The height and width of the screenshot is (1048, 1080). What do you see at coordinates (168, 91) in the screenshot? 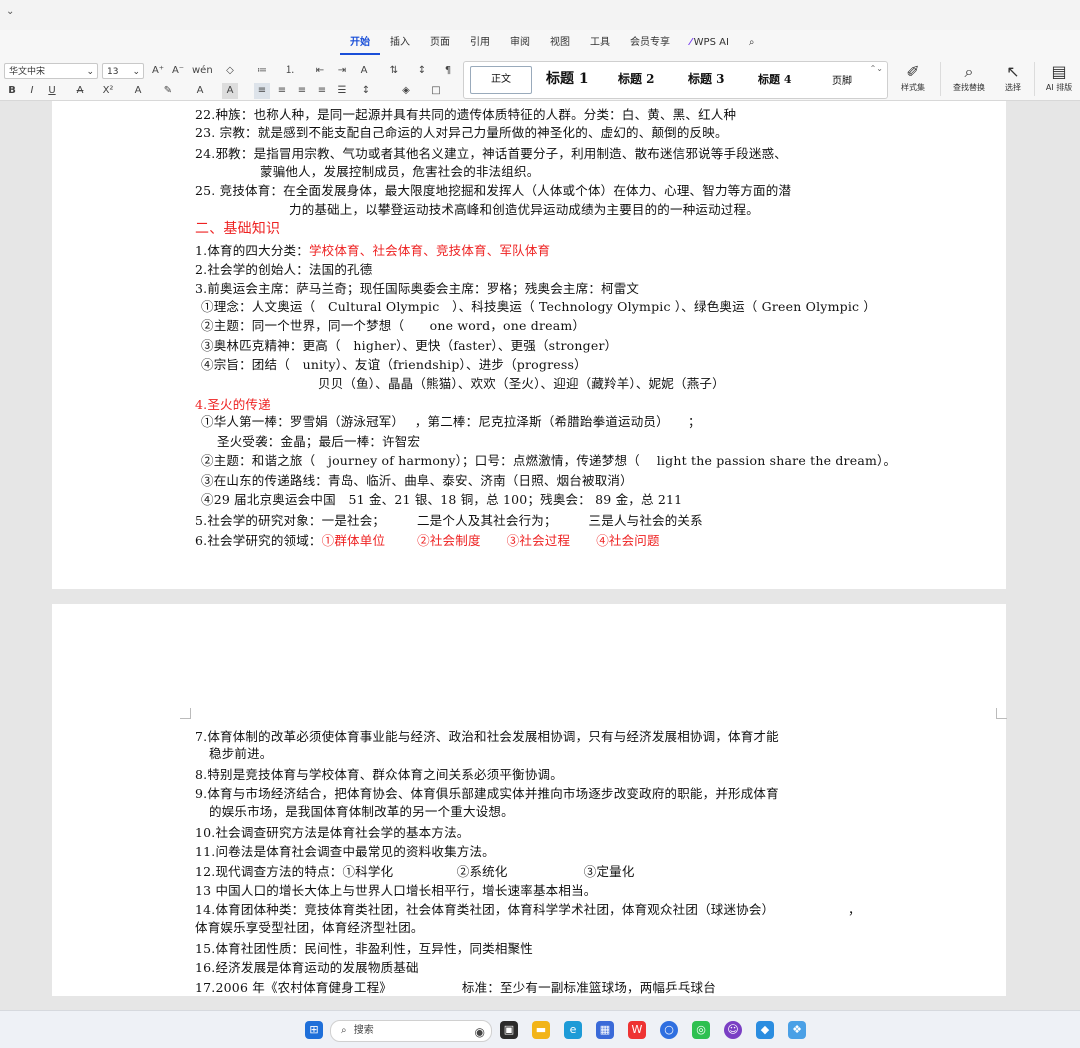
I see `highlight-icon: ✎` at bounding box center [168, 91].